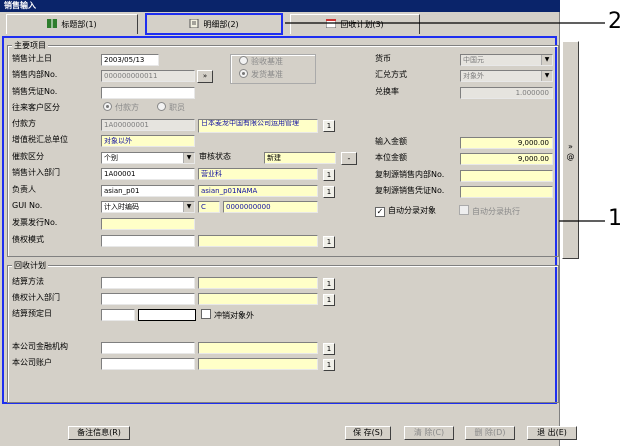 The width and height of the screenshot is (629, 446). What do you see at coordinates (506, 192) in the screenshot?
I see `copy-voucher-field` at bounding box center [506, 192].